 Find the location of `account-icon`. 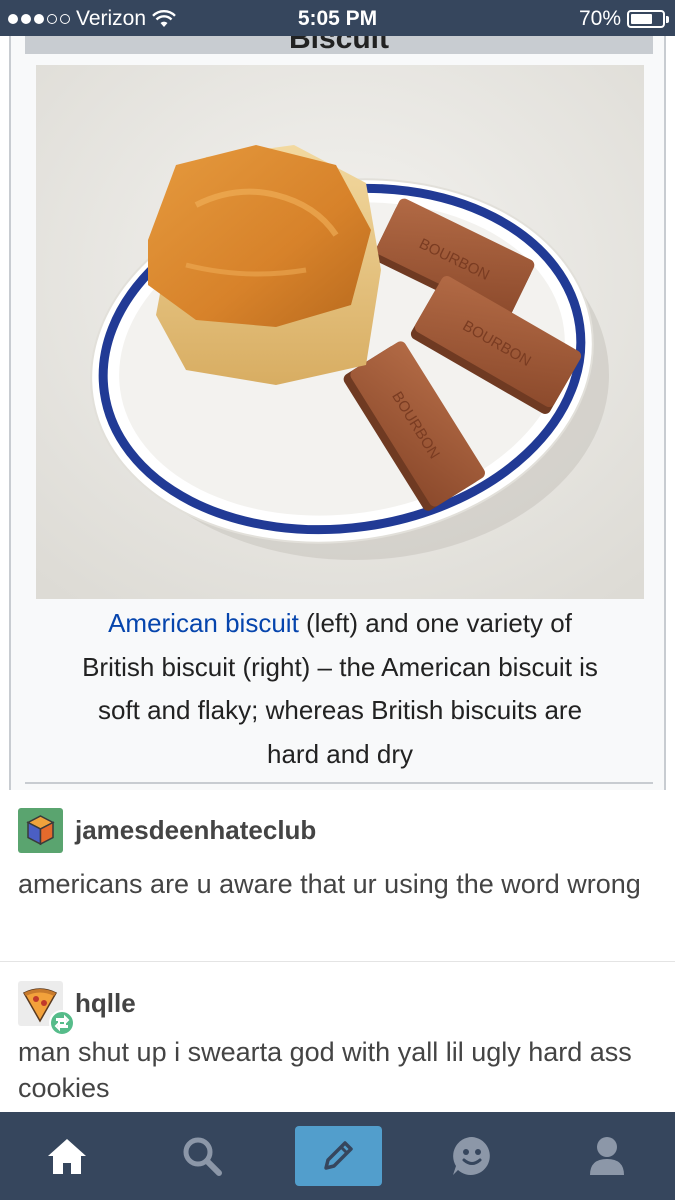

account-icon is located at coordinates (607, 1156).